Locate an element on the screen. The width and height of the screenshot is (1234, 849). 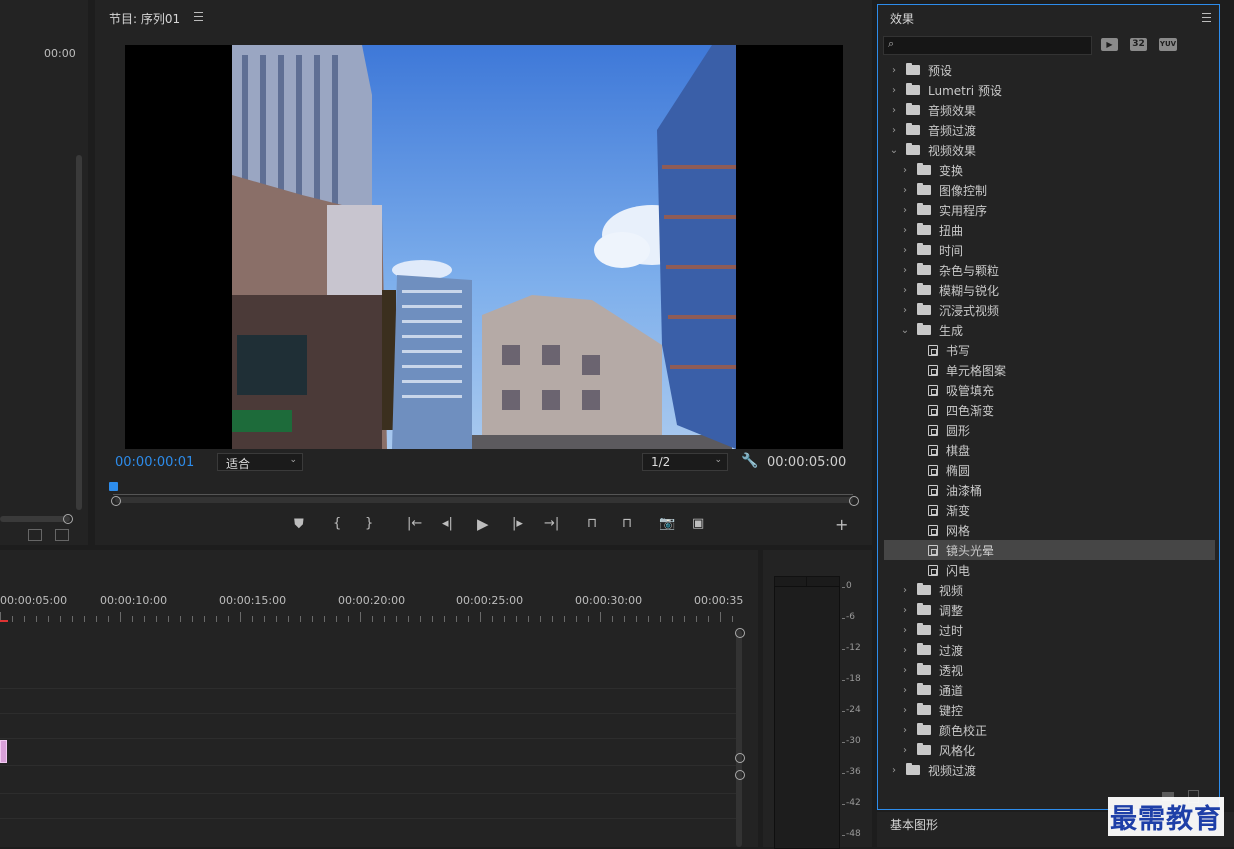
effect-folder: › 实用程序 is located at coordinates (1049, 210).